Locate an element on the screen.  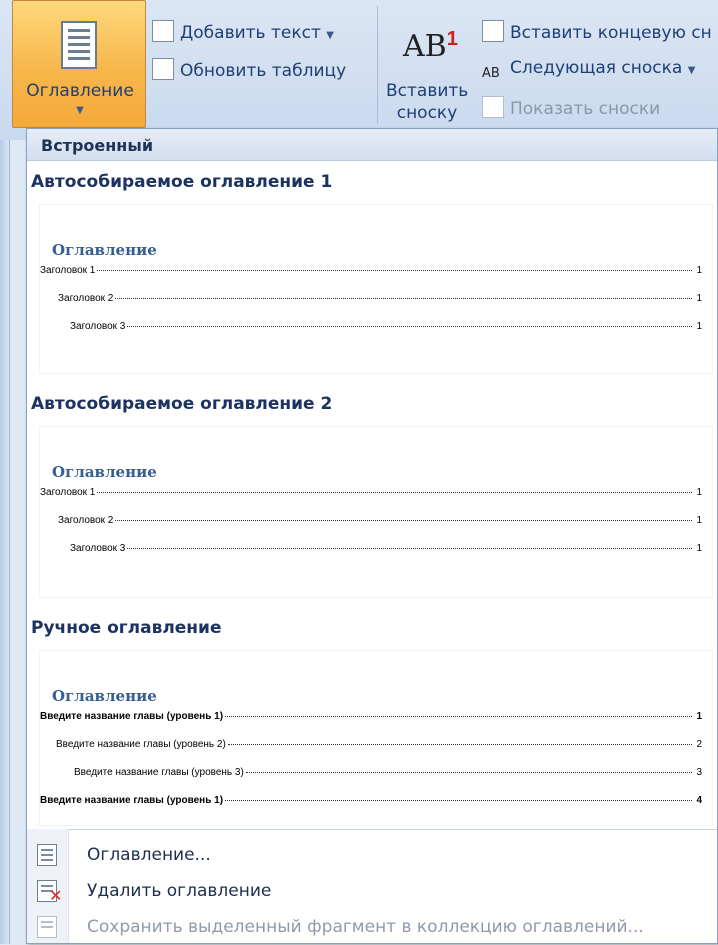
next-footnote-icon: AB is located at coordinates (491, 73).